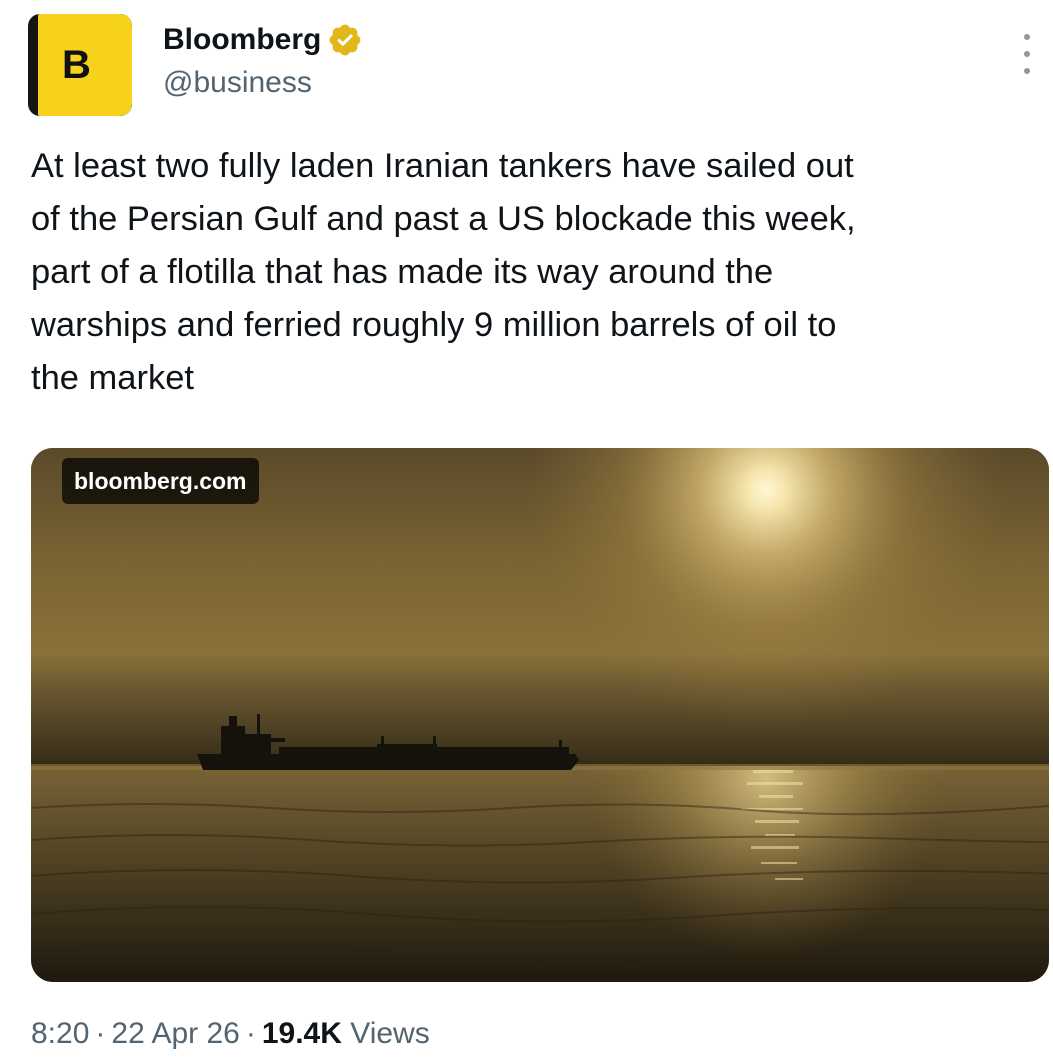  I want to click on avatar: B, so click(80, 65).